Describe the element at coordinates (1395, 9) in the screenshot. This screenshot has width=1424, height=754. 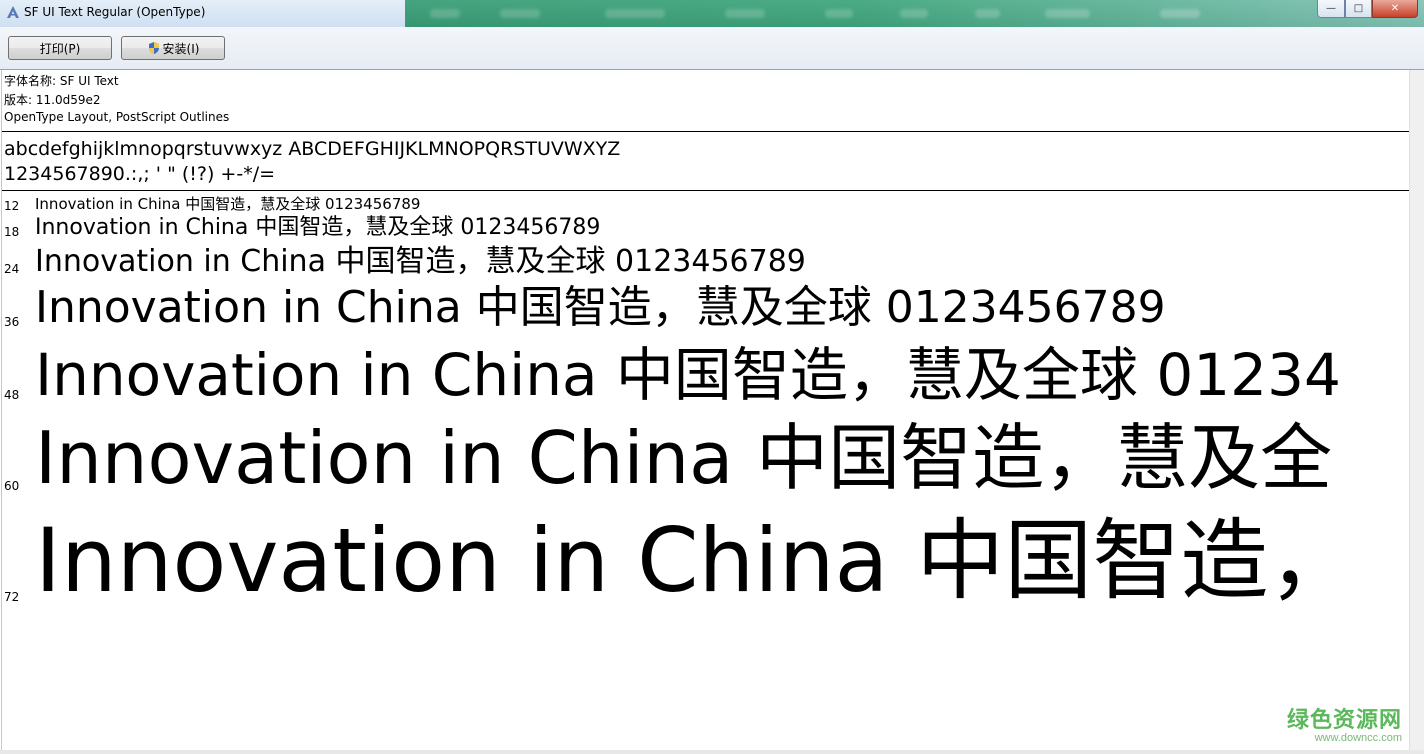
I see `close-button: ✕` at that location.